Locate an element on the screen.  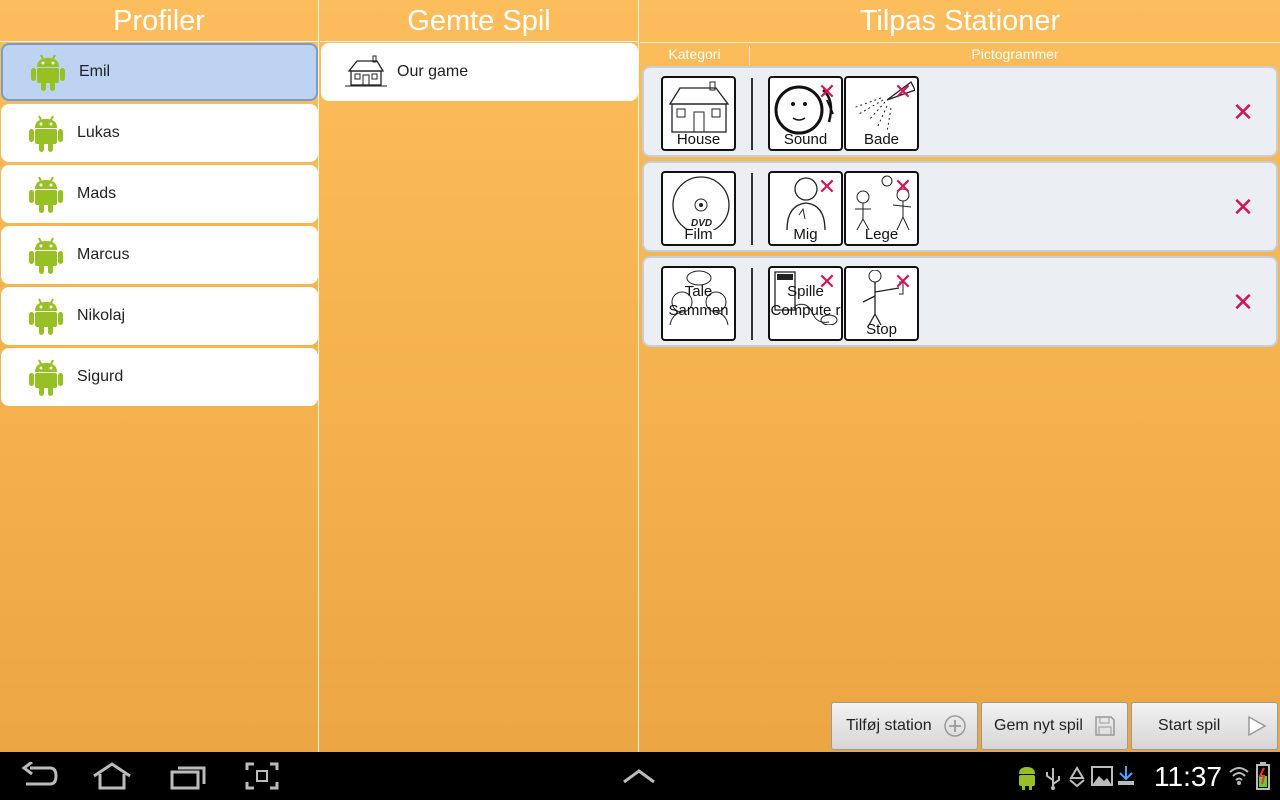
station-row: DVD Film Mig ✕ Lege ✕ ✕ is located at coordinates (960, 206).